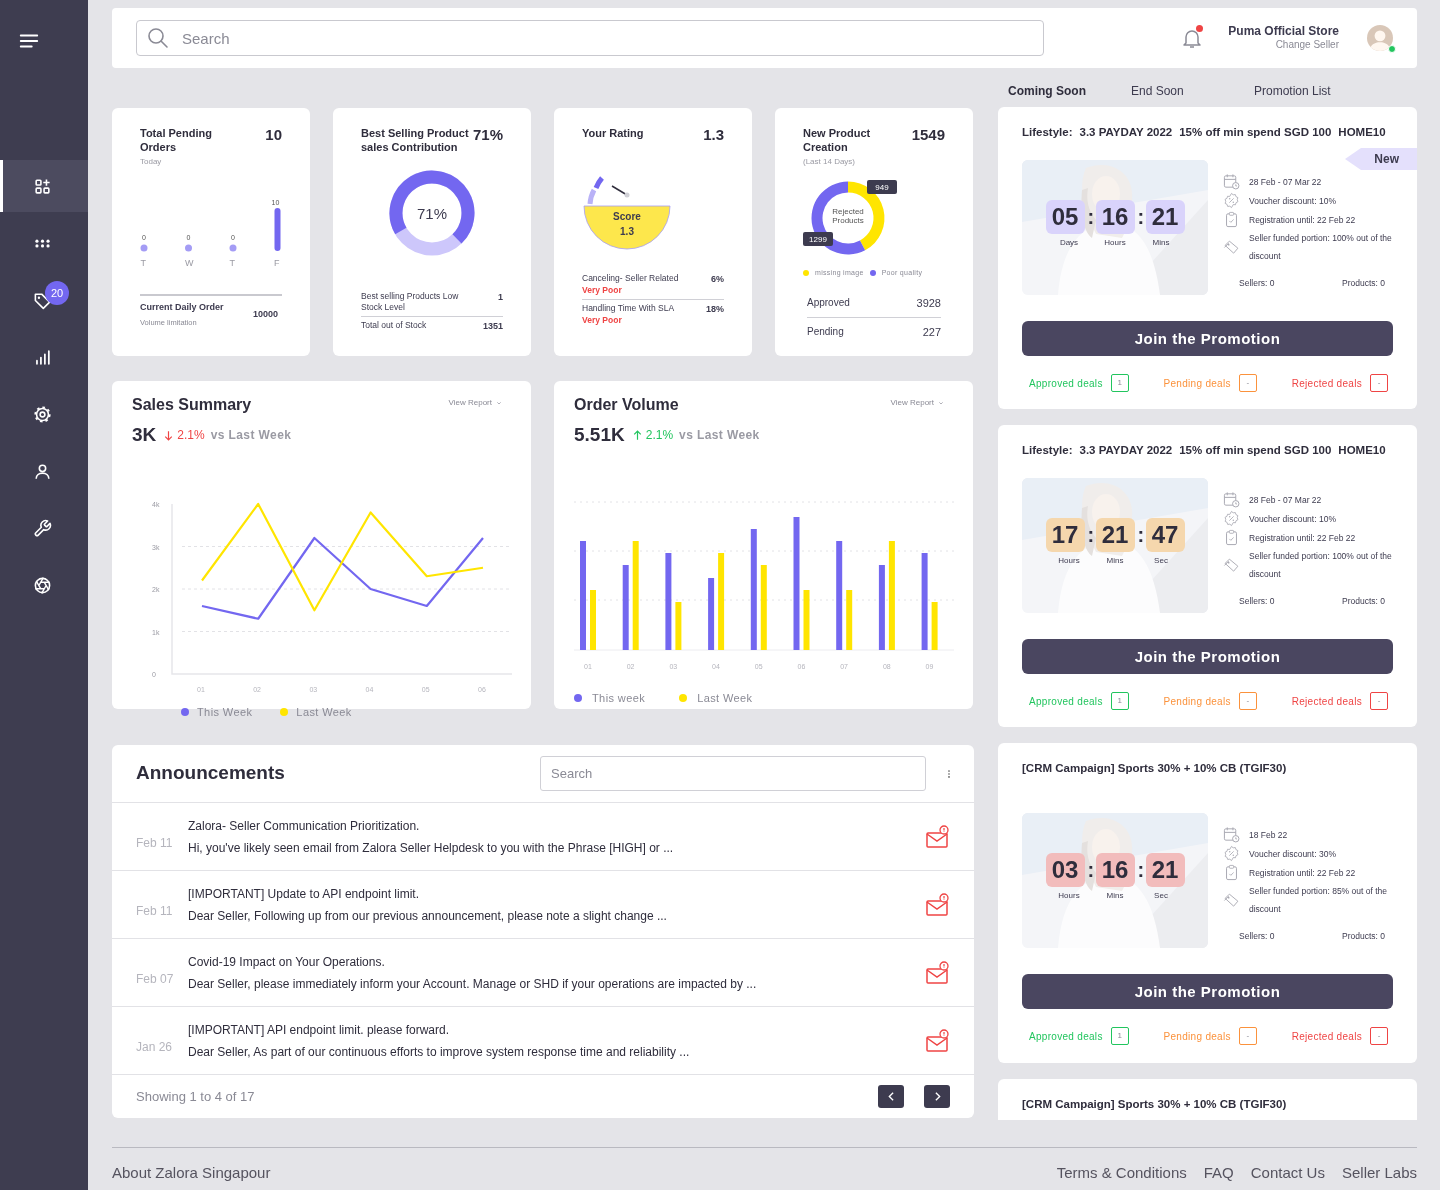 This screenshot has height=1190, width=1440. I want to click on promotion-title: Lifestyle:, so click(1047, 132).